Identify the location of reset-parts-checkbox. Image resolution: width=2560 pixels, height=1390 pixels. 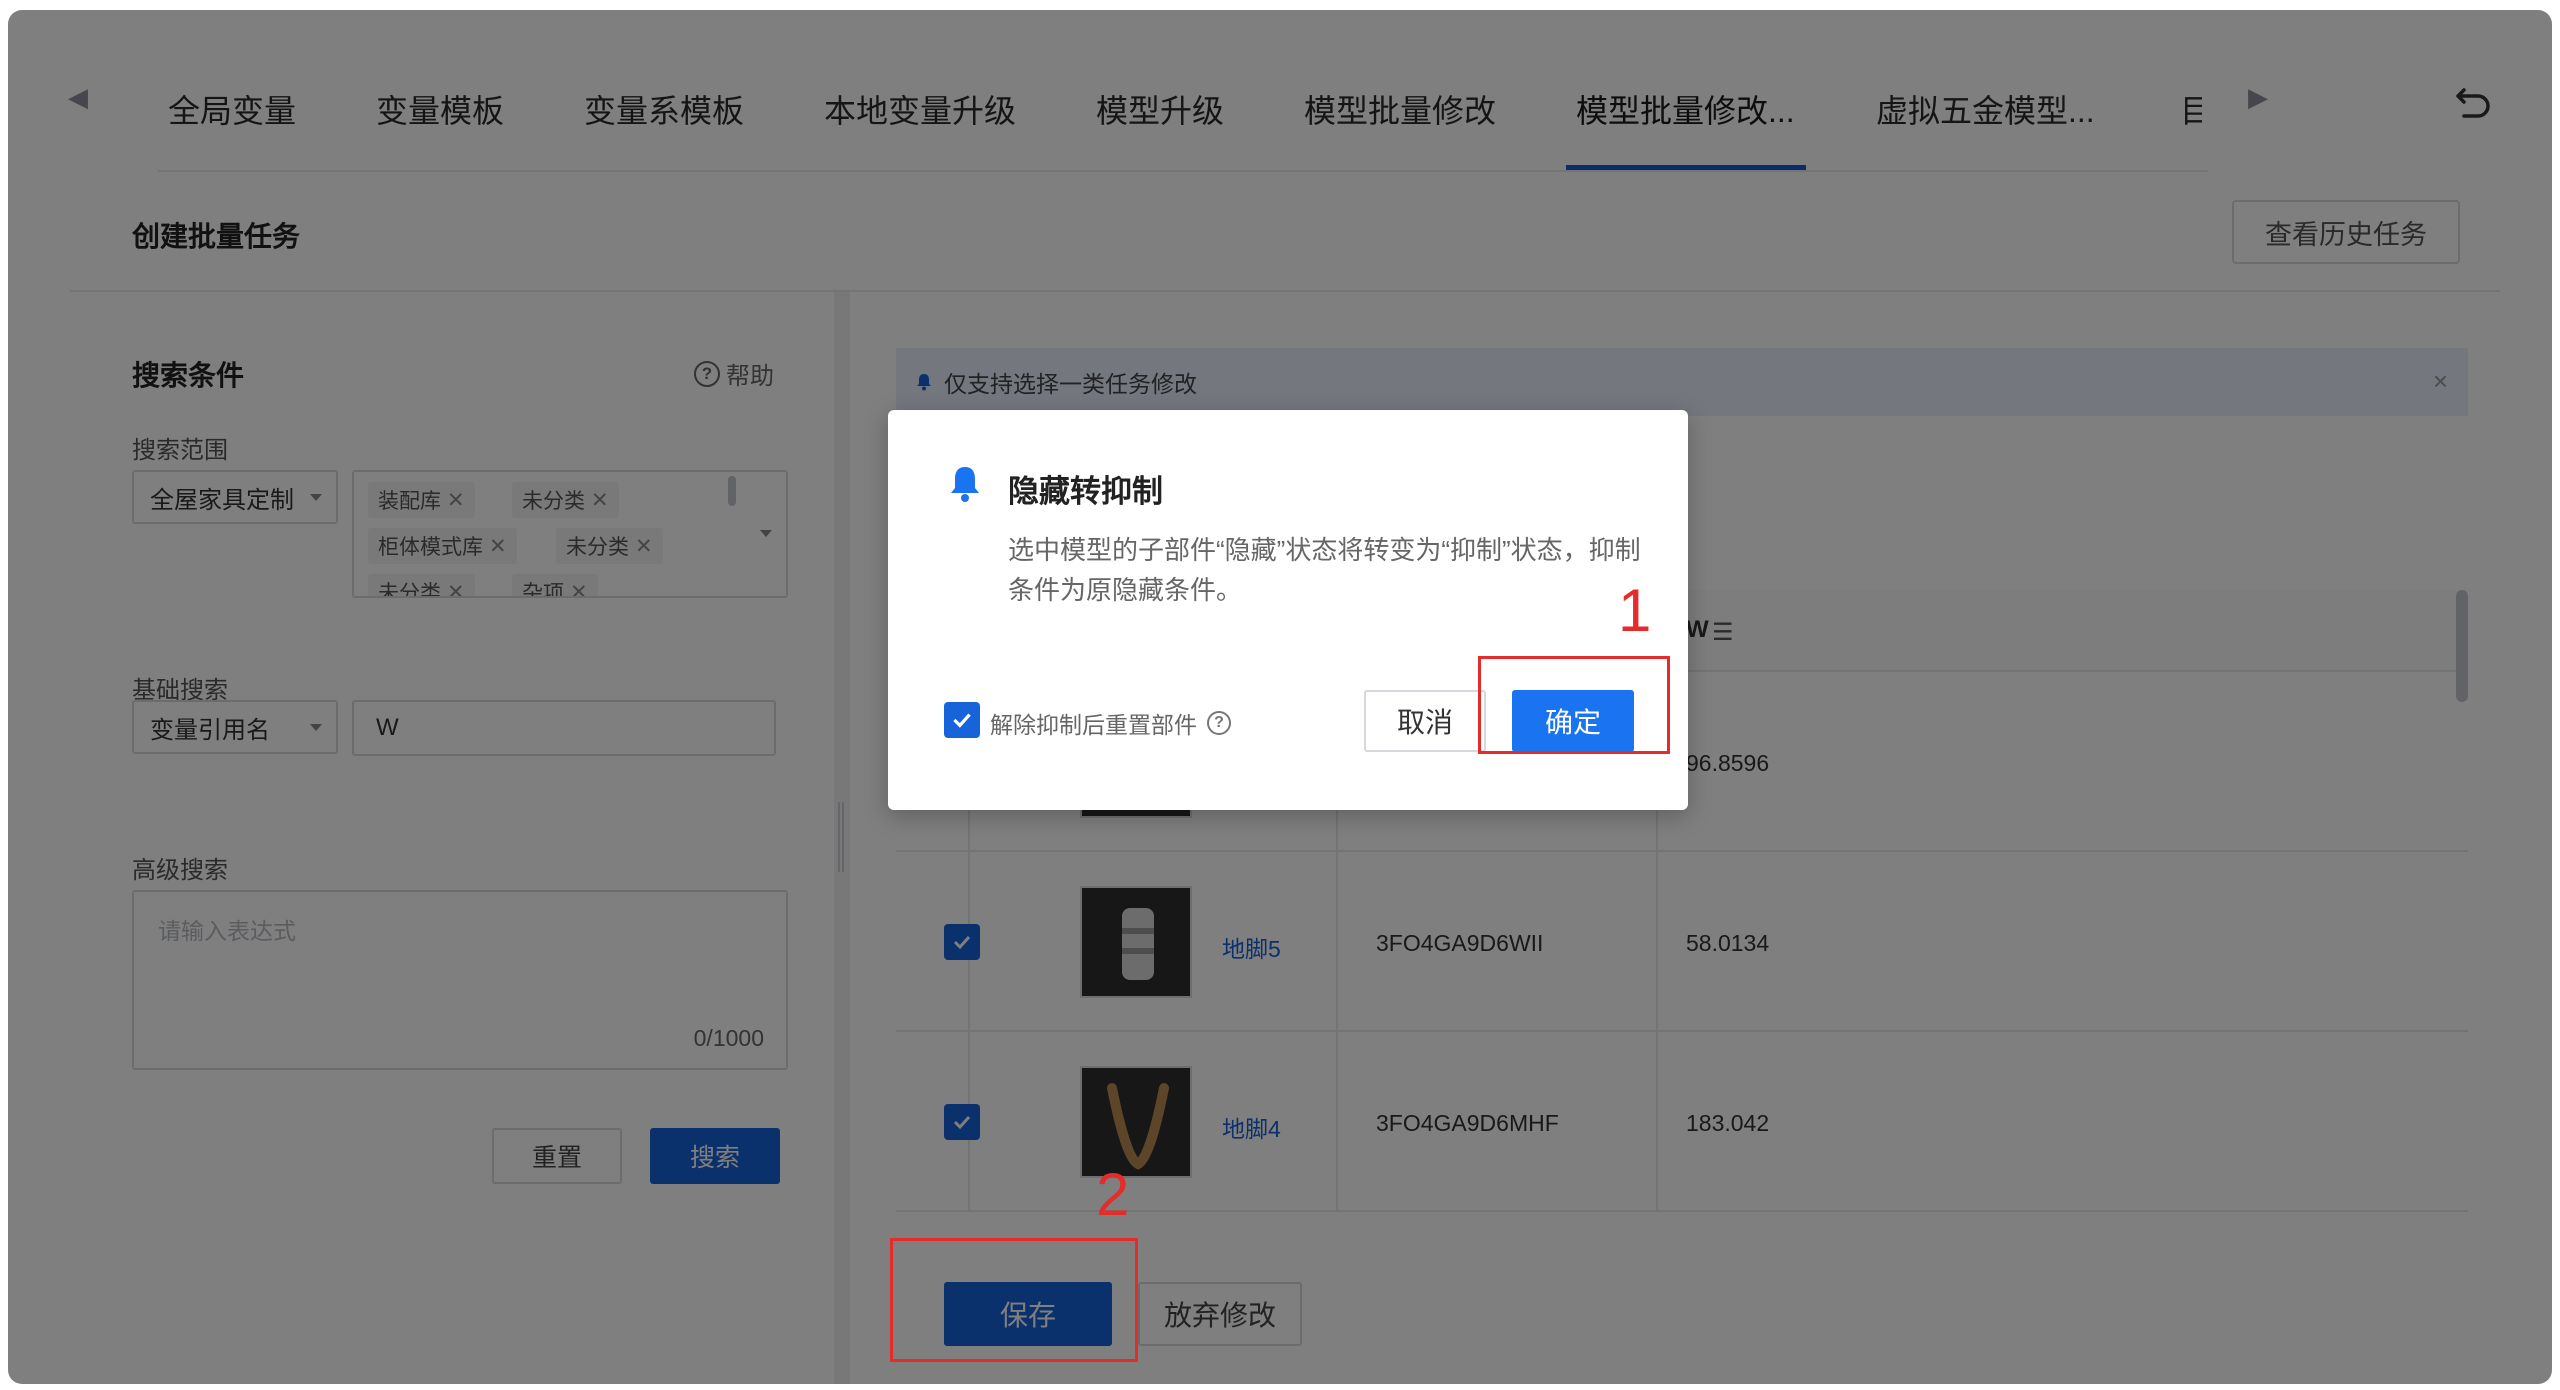
(962, 720).